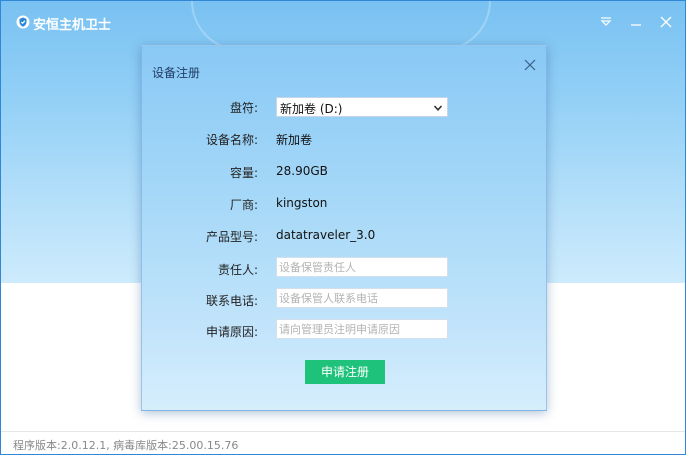 The image size is (686, 455). I want to click on phone-label: 联系电话:, so click(231, 301).